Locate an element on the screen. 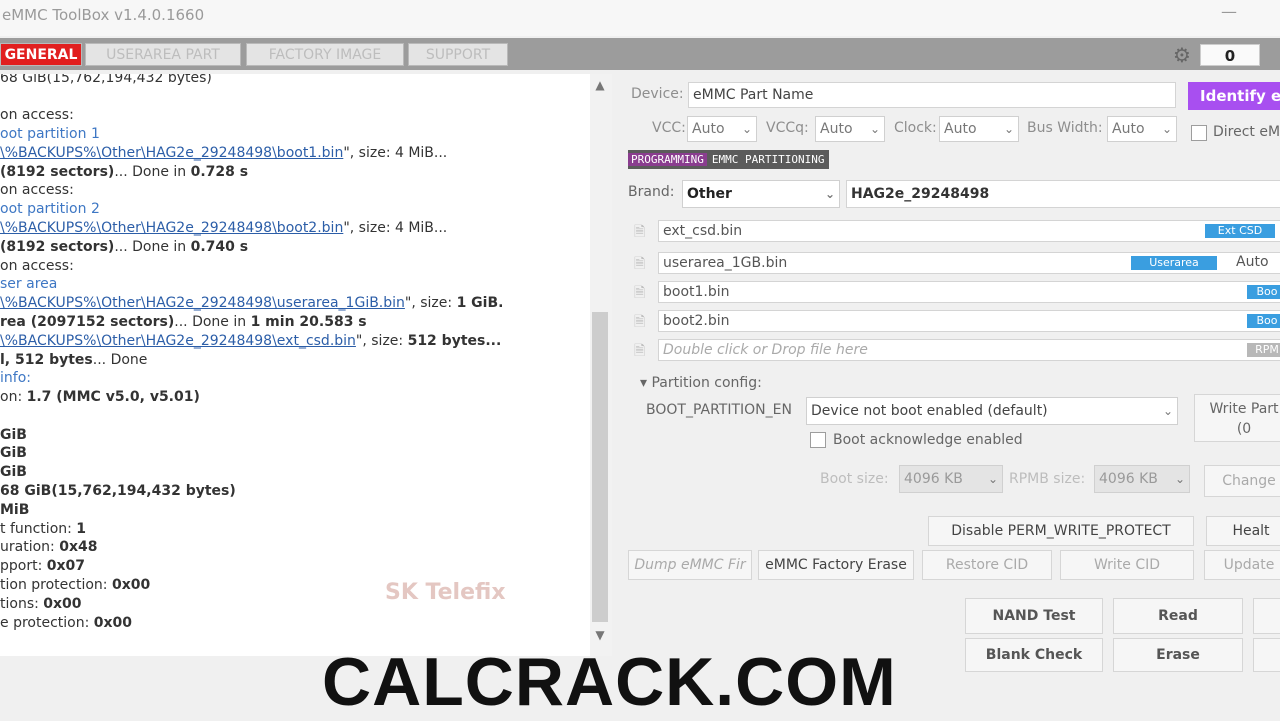  sub-tabs: PROGRAMMING EMMC PARTITIONING is located at coordinates (729, 159).